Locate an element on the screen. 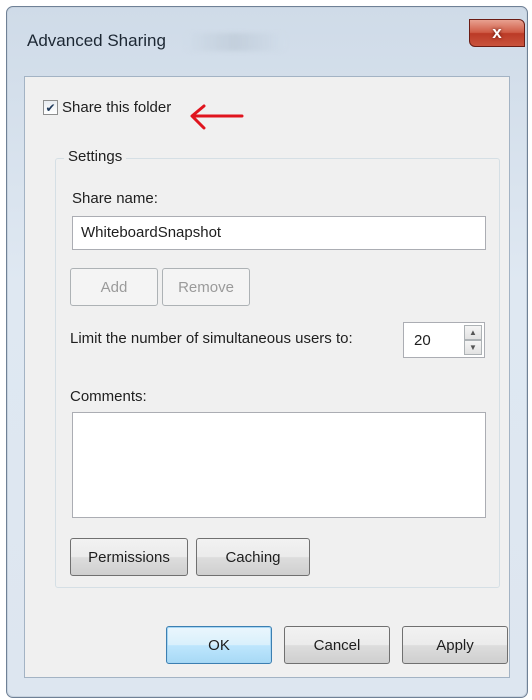 This screenshot has height=700, width=532. checkmark-icon: ✔ is located at coordinates (50, 107).